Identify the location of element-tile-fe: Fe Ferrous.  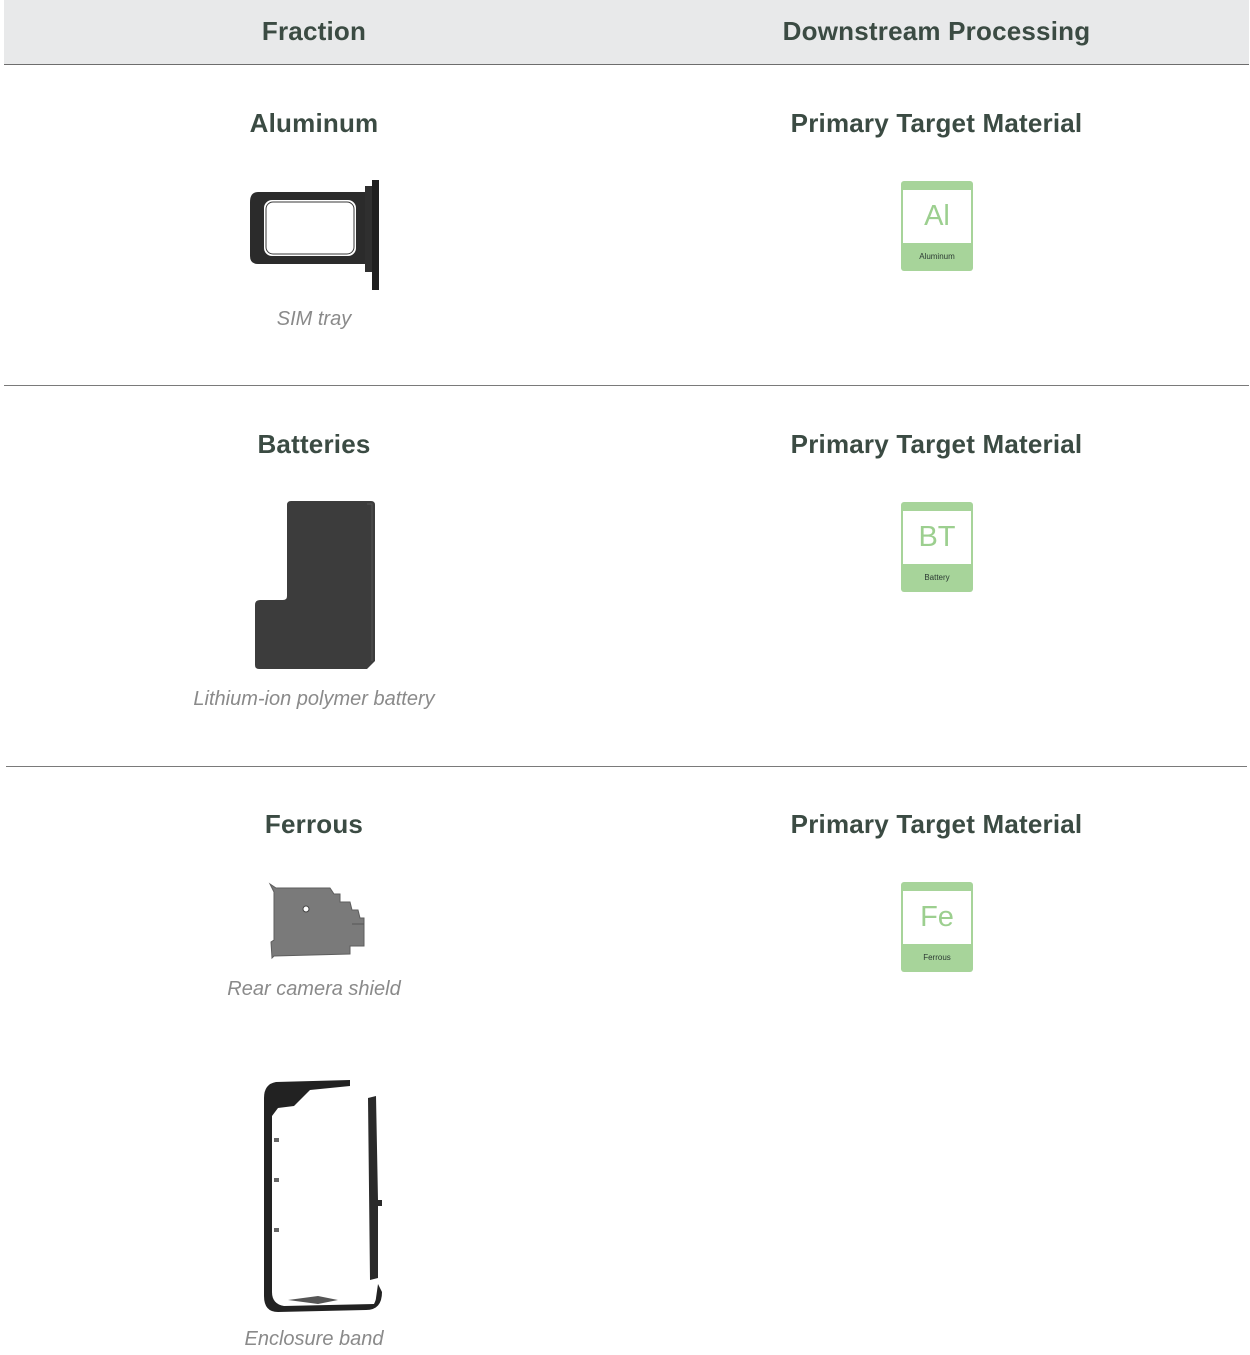
(937, 927).